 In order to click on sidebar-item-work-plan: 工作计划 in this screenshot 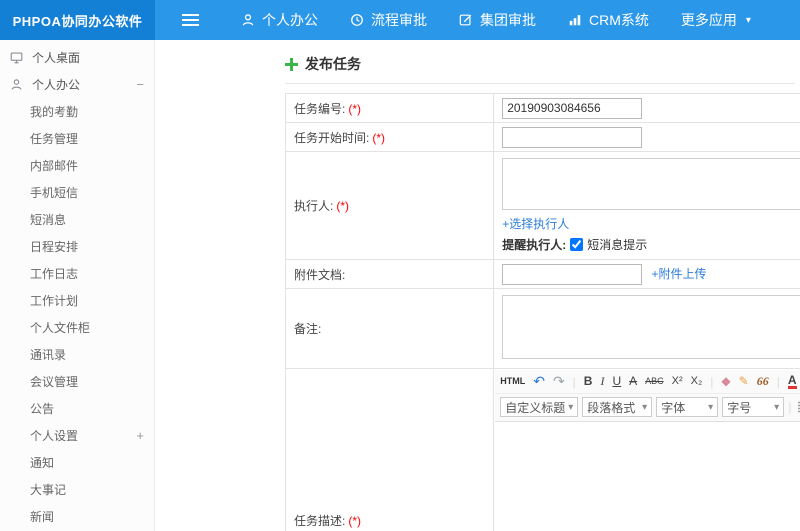, I will do `click(77, 300)`.